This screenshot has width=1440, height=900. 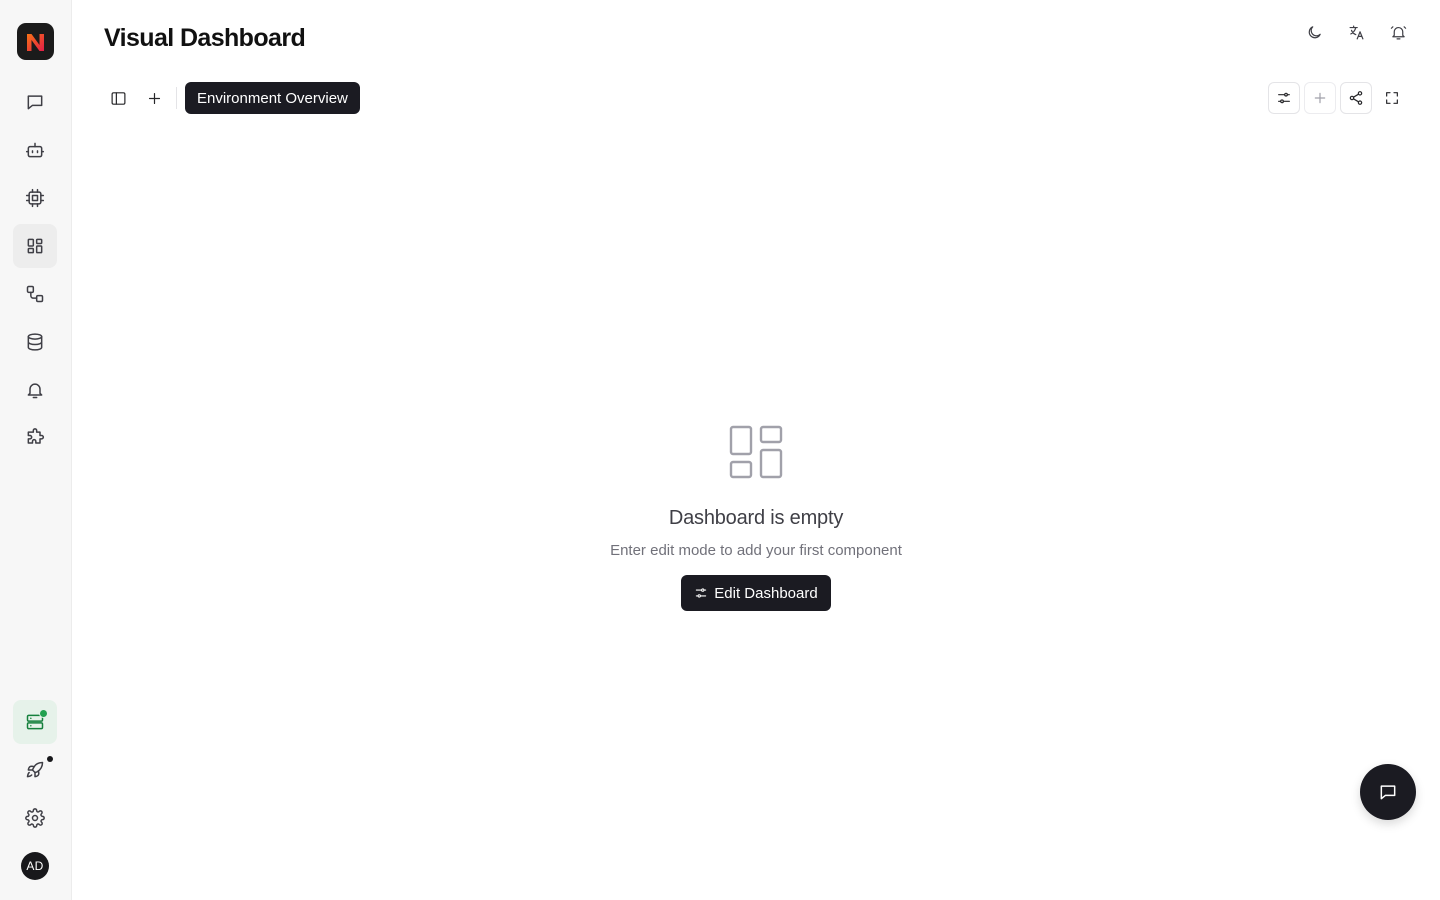 I want to click on sidebar-item-plugins, so click(x=35, y=438).